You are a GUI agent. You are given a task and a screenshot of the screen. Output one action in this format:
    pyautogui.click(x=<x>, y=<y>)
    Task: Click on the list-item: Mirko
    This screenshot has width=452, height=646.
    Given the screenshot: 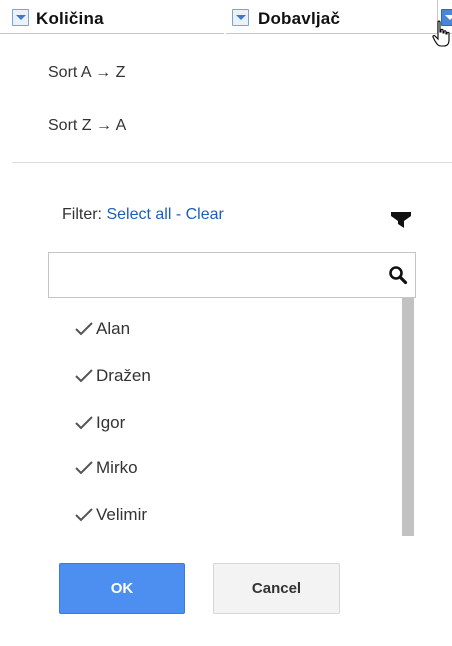 What is the action you would take?
    pyautogui.click(x=106, y=468)
    